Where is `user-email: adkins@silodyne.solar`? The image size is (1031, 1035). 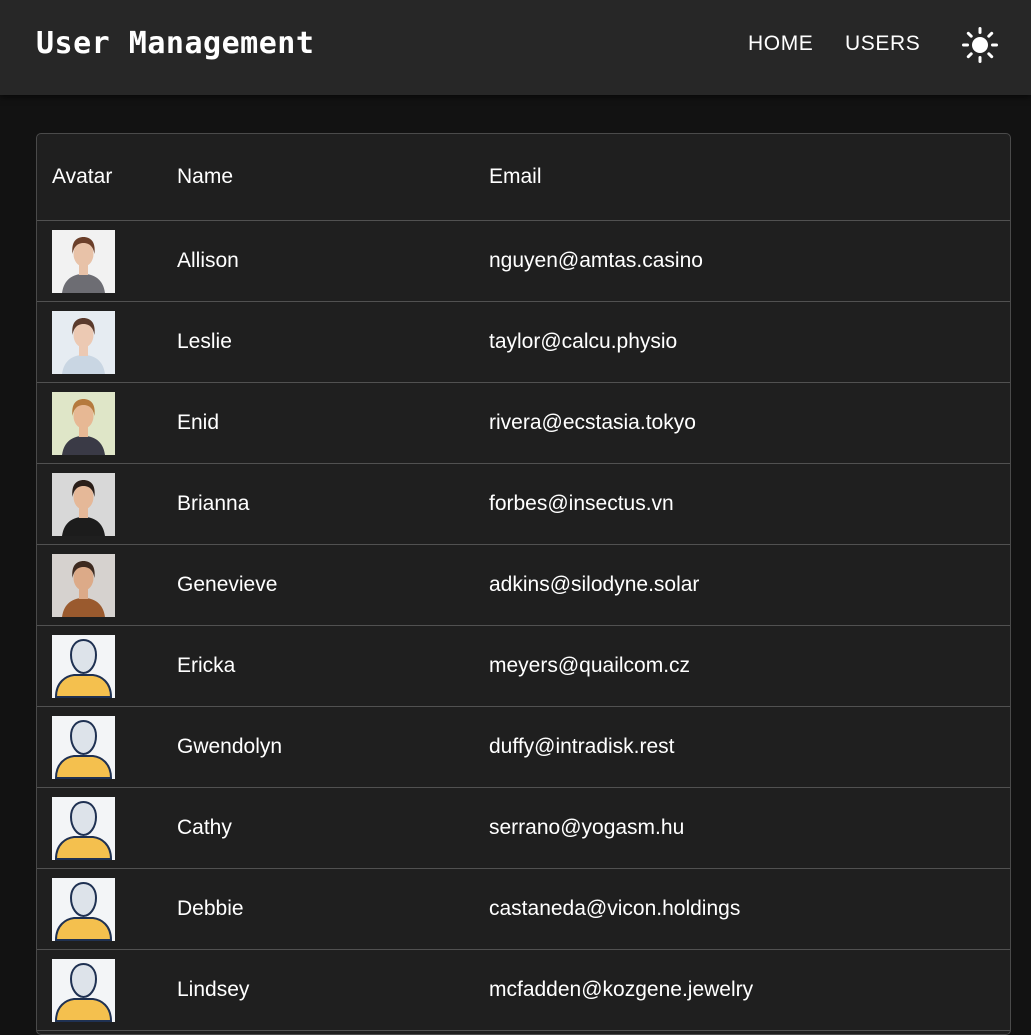
user-email: adkins@silodyne.solar is located at coordinates (749, 585).